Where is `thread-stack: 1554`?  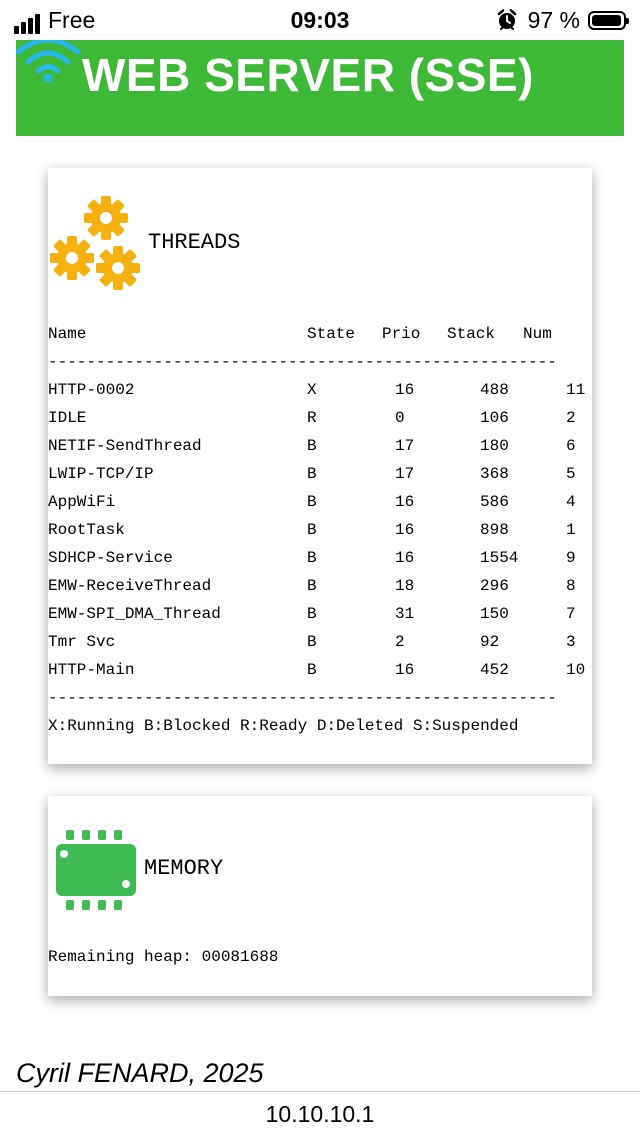 thread-stack: 1554 is located at coordinates (499, 558).